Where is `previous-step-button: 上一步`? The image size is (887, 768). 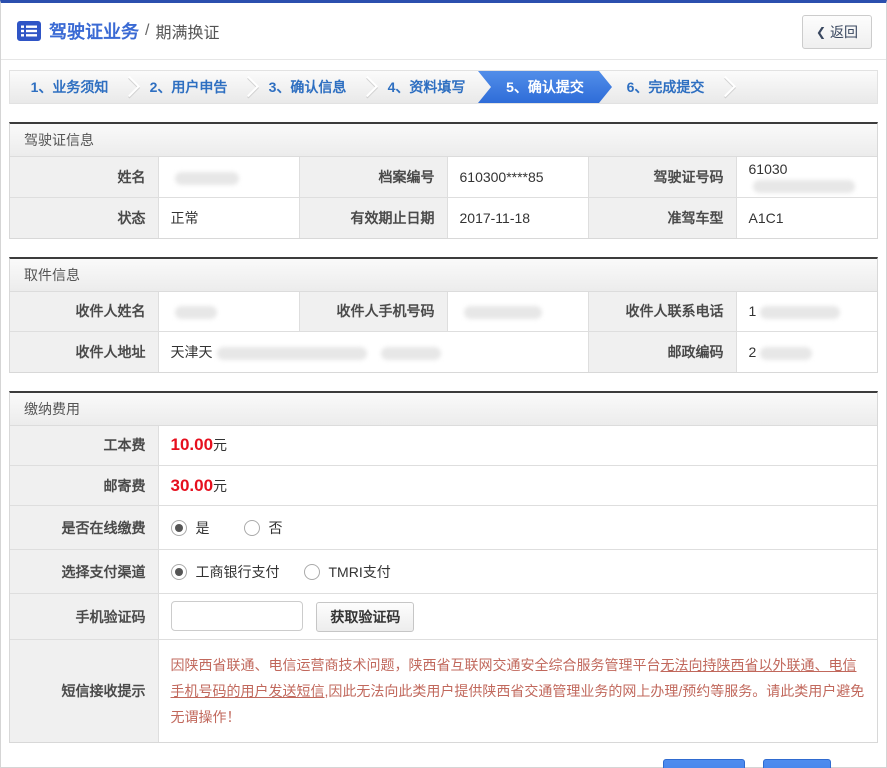
previous-step-button: 上一步 is located at coordinates (703, 763).